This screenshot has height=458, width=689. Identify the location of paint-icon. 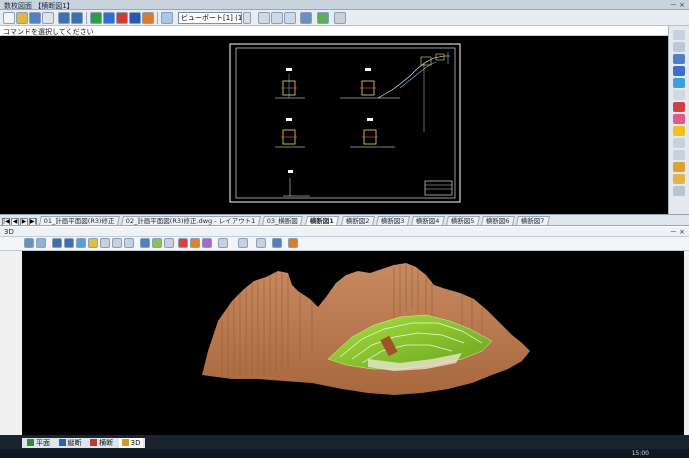
(679, 167).